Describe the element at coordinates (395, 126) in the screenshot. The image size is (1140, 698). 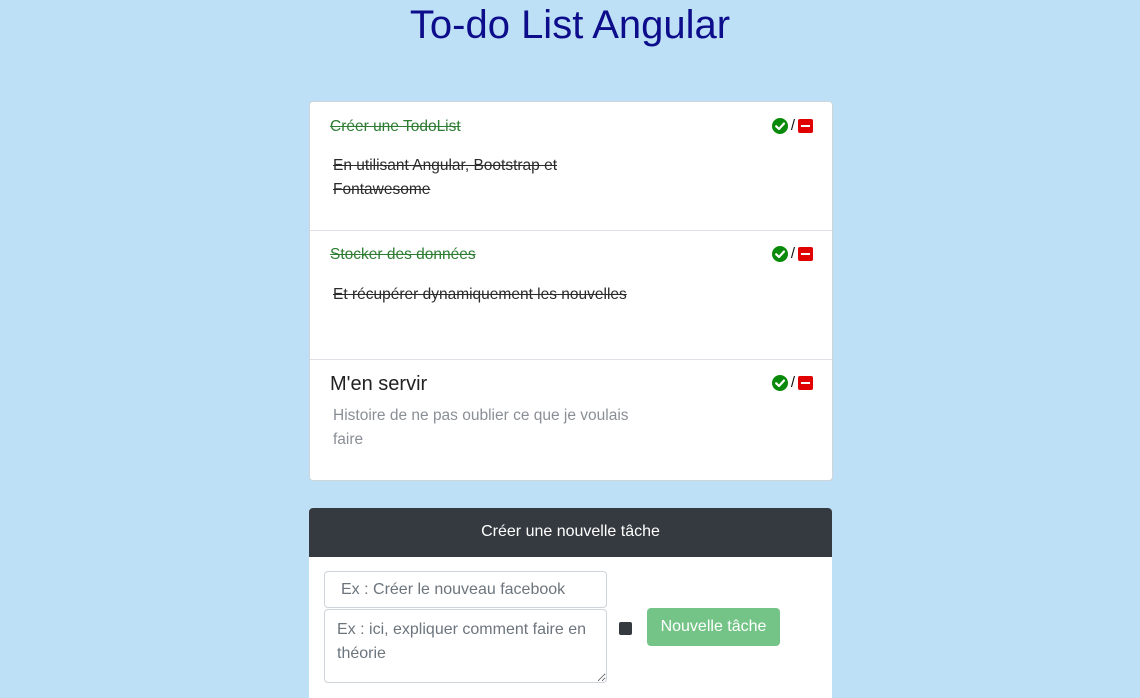
I see `todo-item-title: Créer une TodoList` at that location.